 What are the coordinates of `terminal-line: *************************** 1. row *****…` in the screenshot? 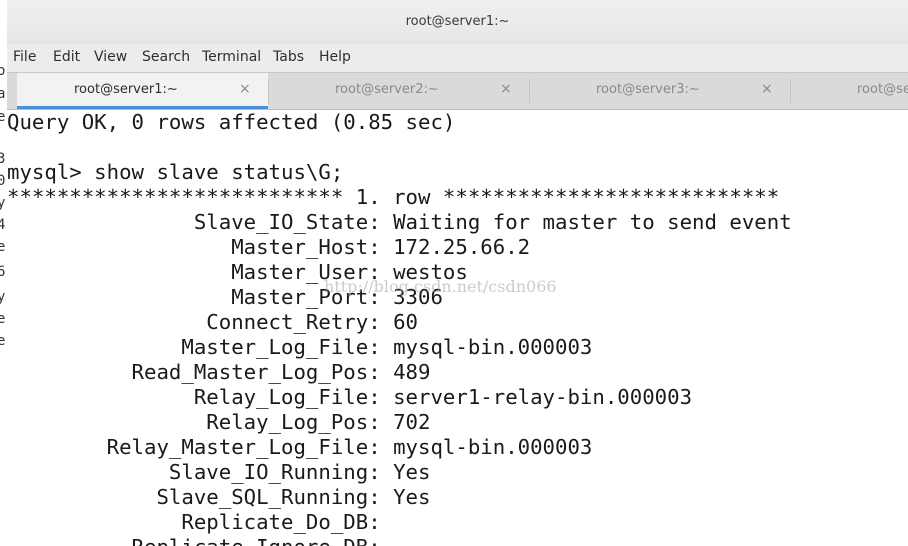 It's located at (393, 197).